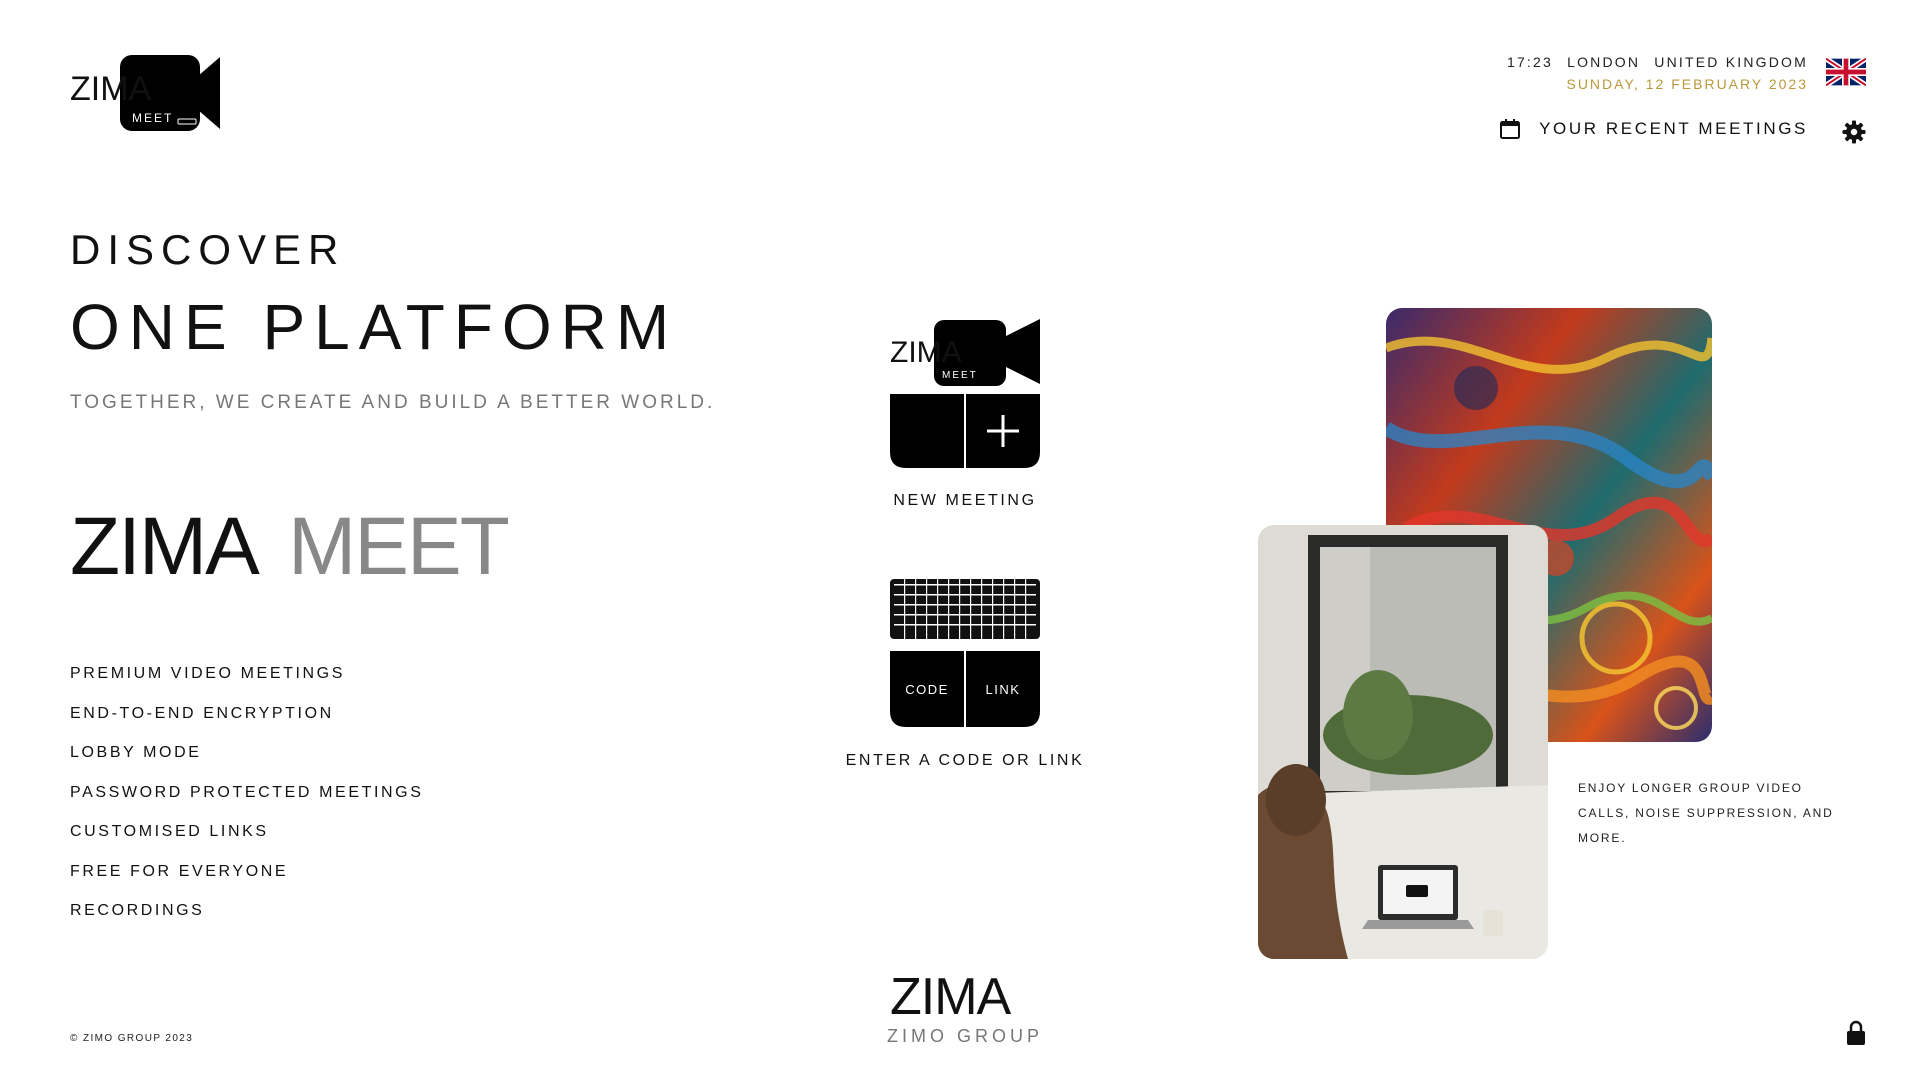 The width and height of the screenshot is (1920, 1079). Describe the element at coordinates (960, 375) in the screenshot. I see `new-meeting-logo-sub: MEET` at that location.